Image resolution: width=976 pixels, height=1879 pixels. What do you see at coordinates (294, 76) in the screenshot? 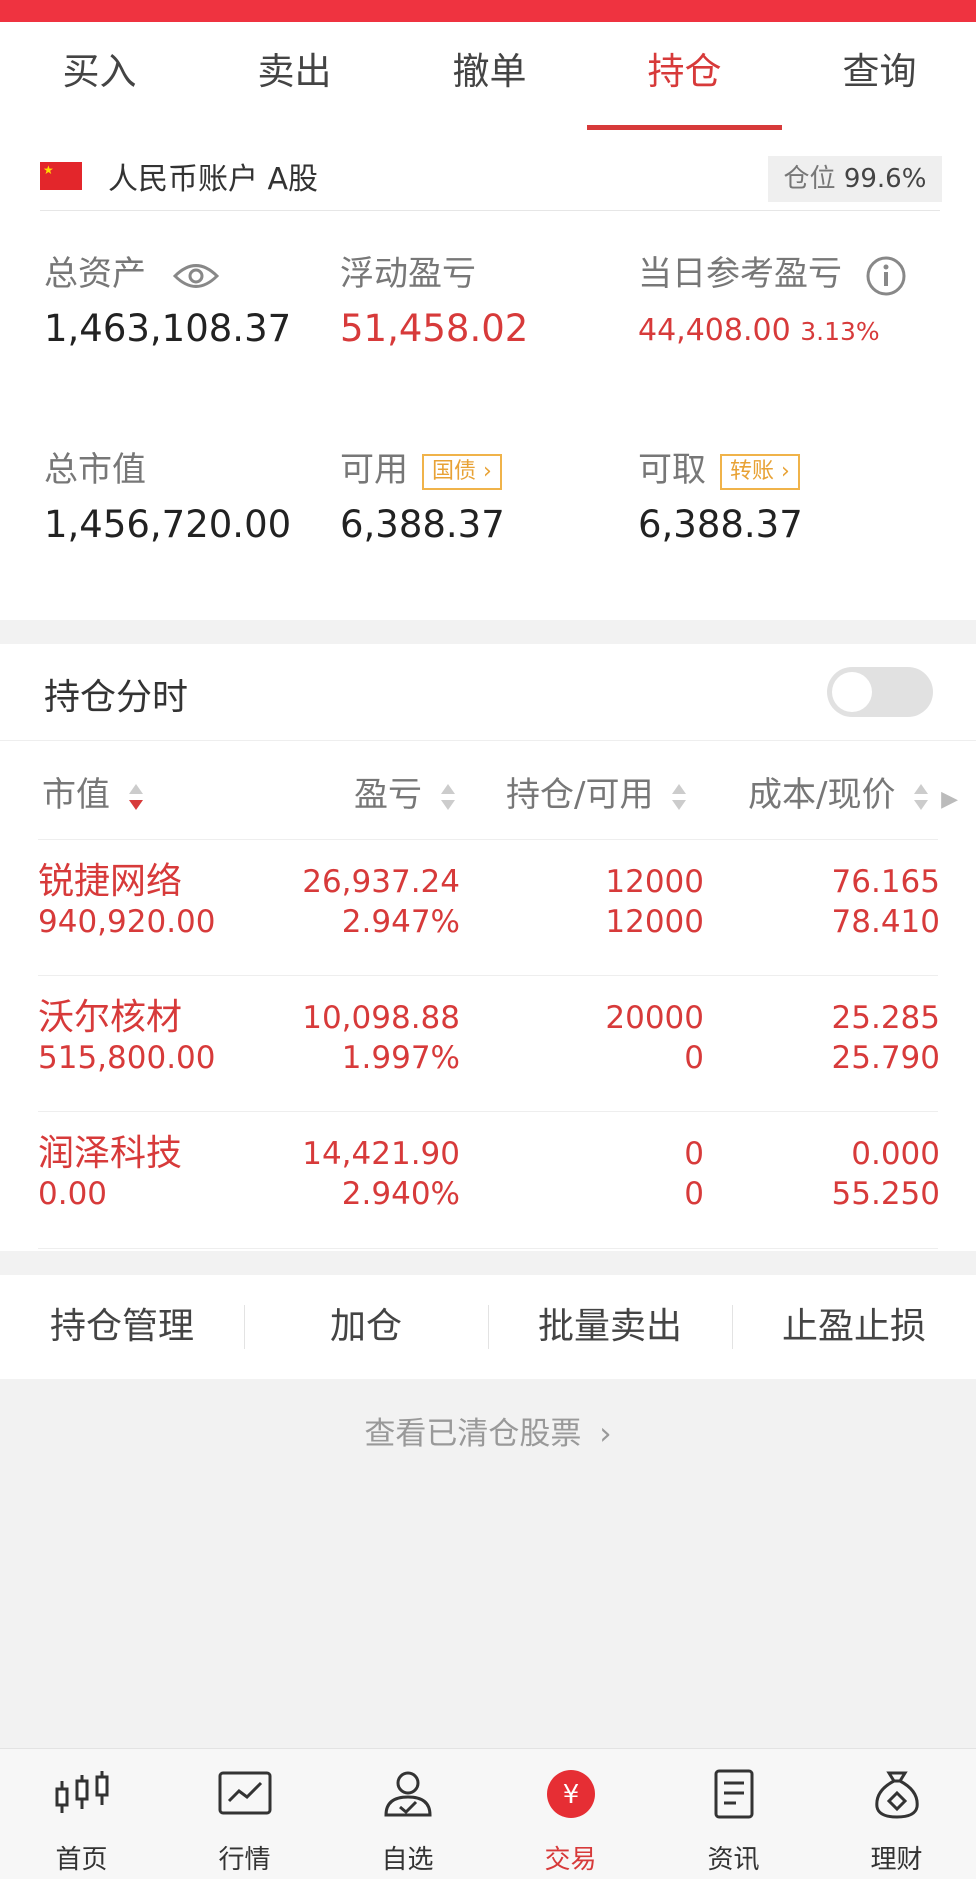
I see `tab-sell: 卖出` at bounding box center [294, 76].